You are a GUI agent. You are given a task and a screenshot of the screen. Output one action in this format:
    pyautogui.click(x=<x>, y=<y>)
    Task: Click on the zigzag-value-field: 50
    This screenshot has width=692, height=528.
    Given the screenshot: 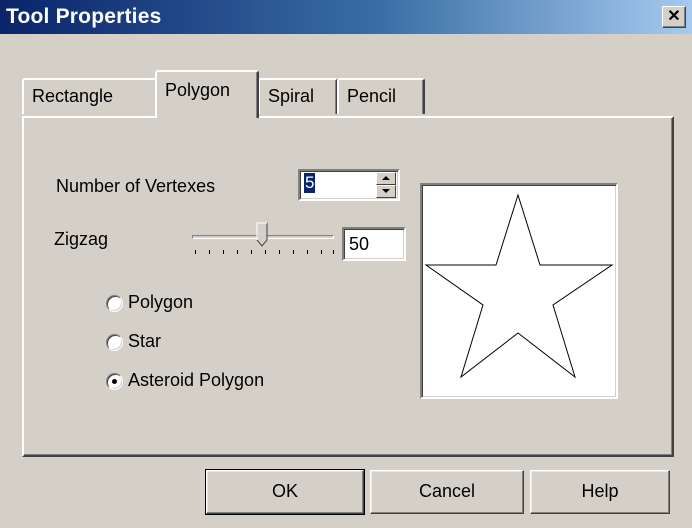 What is the action you would take?
    pyautogui.click(x=374, y=244)
    